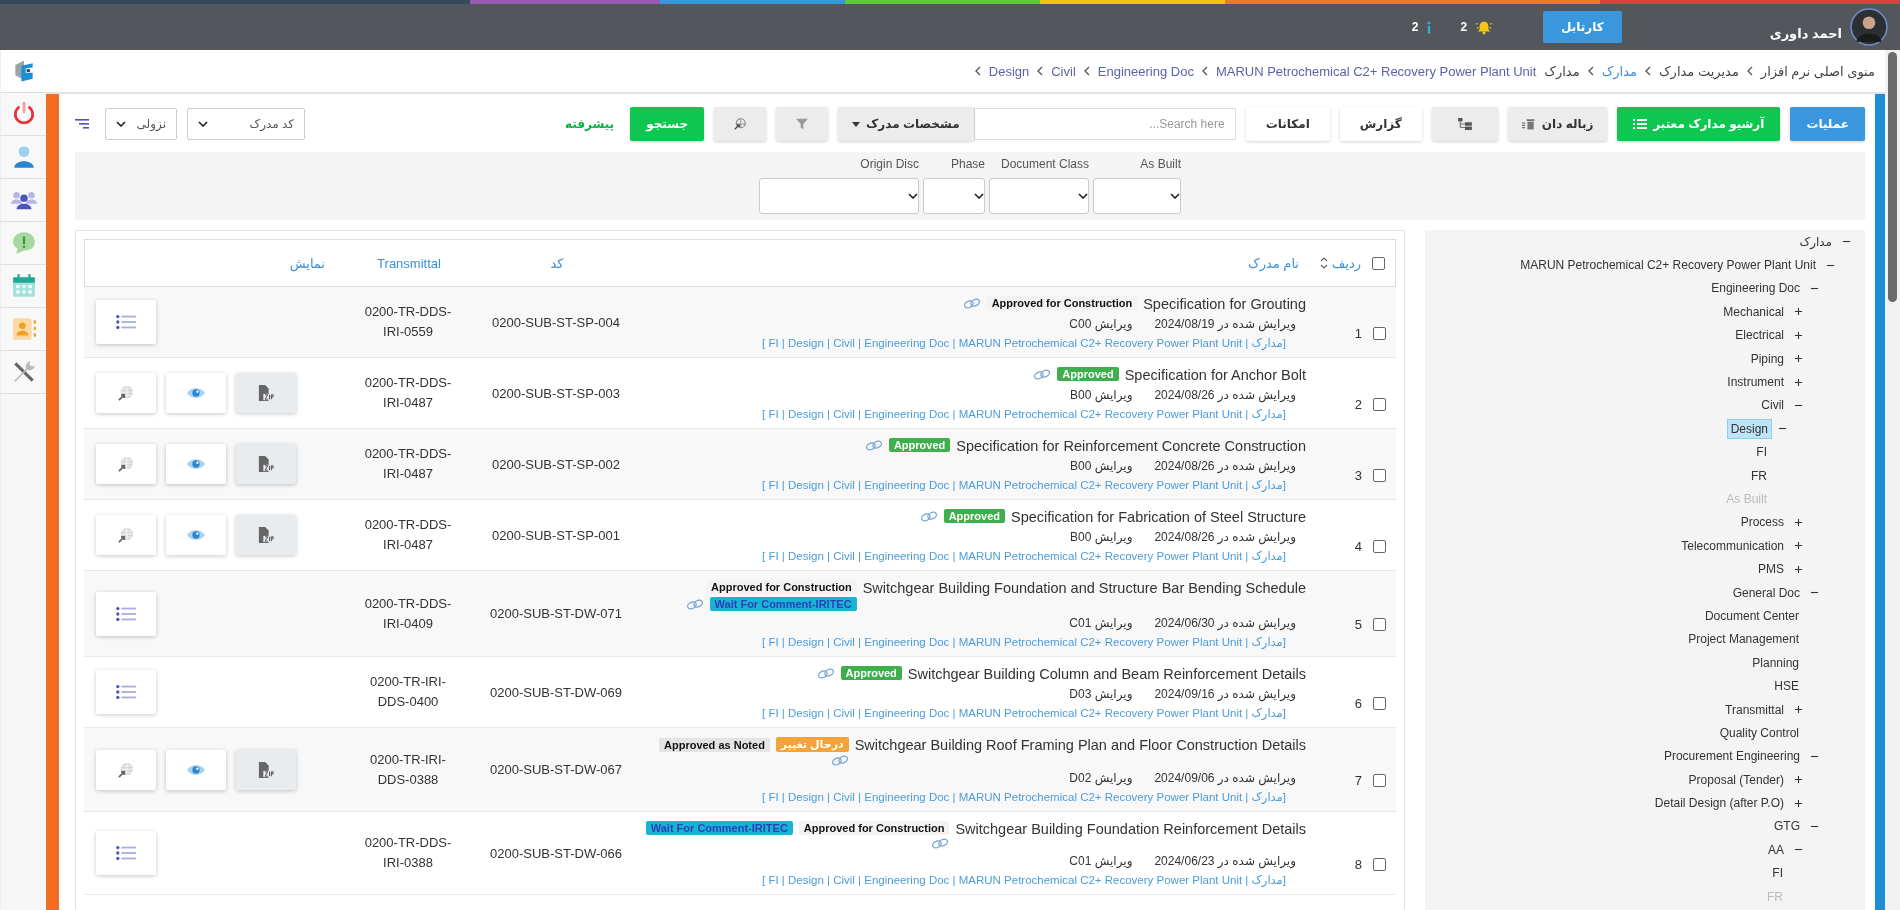  I want to click on tree-item: FR, so click(1759, 475).